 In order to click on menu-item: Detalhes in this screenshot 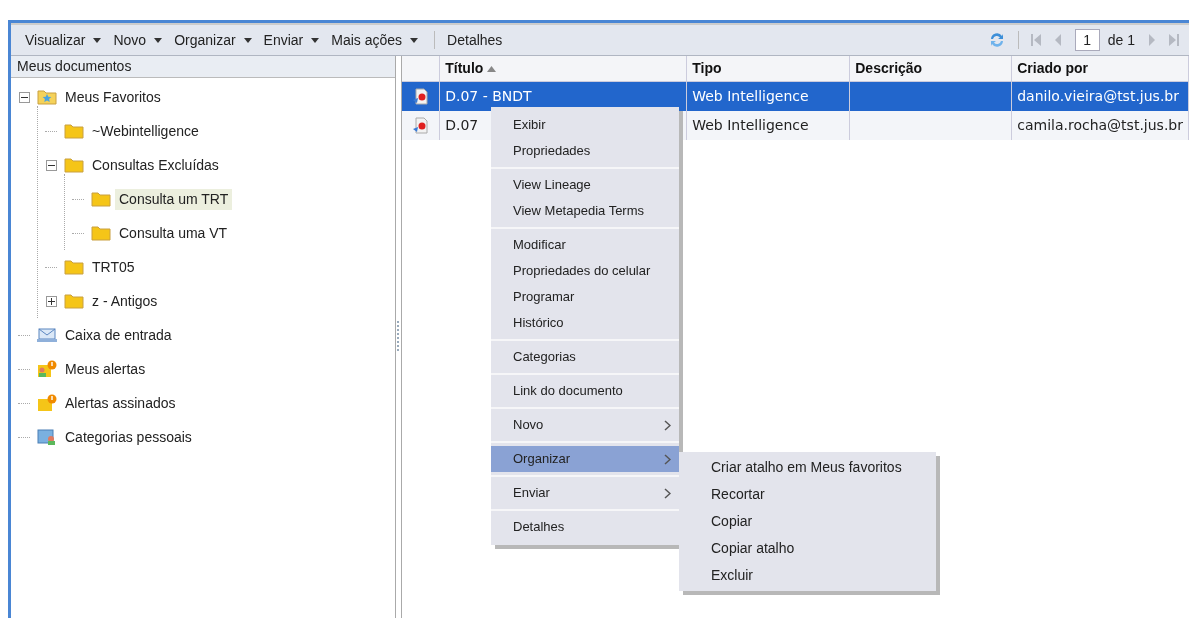, I will do `click(585, 527)`.